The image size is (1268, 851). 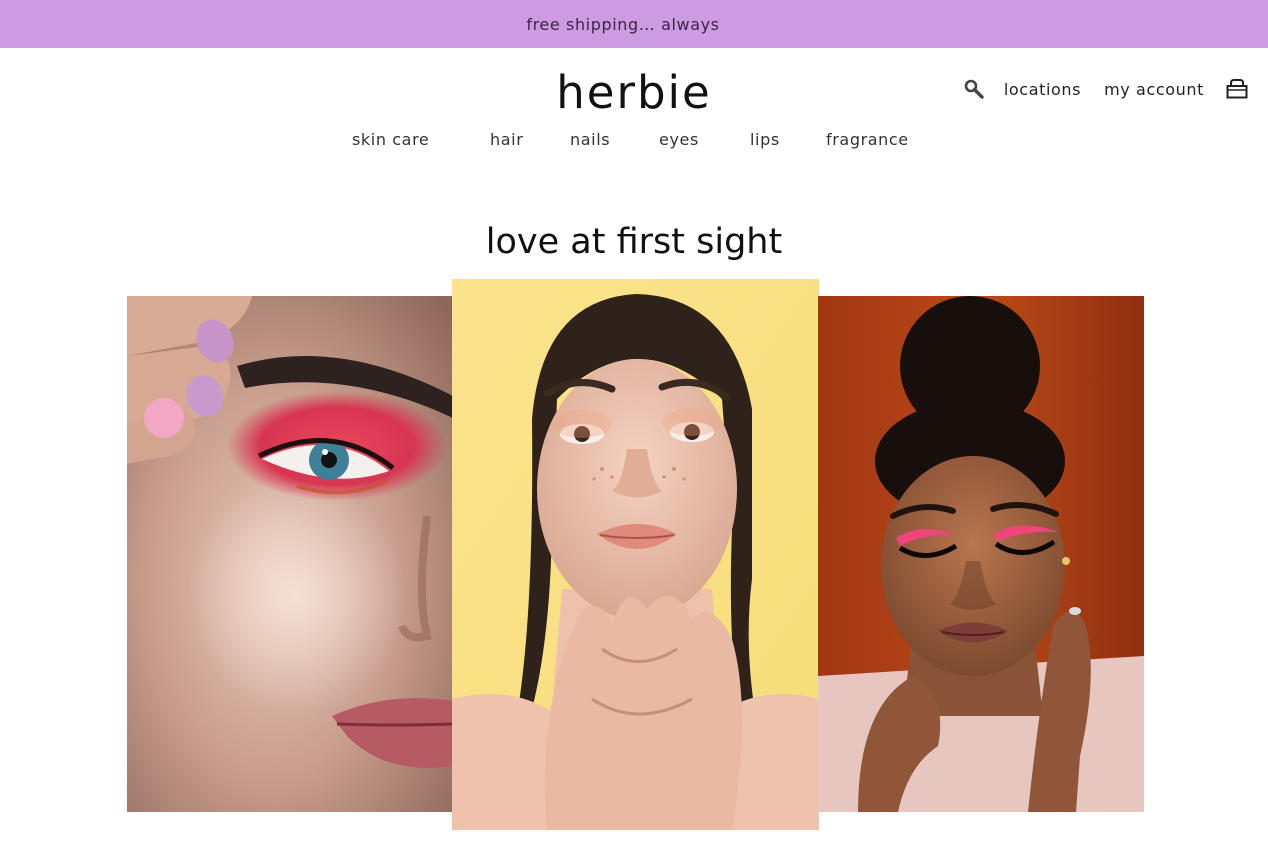 What do you see at coordinates (867, 139) in the screenshot?
I see `nav-item-fragrance: fragrance` at bounding box center [867, 139].